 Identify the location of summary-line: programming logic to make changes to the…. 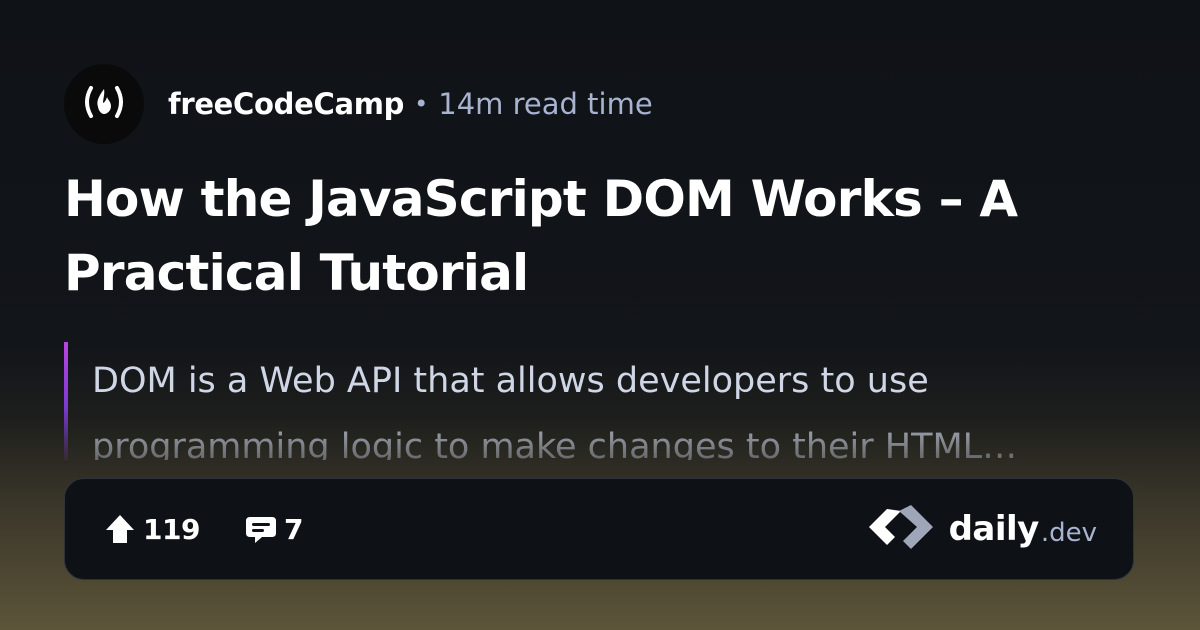
(555, 443).